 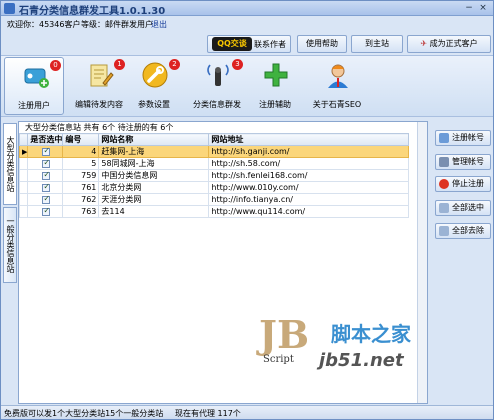 What do you see at coordinates (81, 211) in the screenshot?
I see `cell-id: 763` at bounding box center [81, 211].